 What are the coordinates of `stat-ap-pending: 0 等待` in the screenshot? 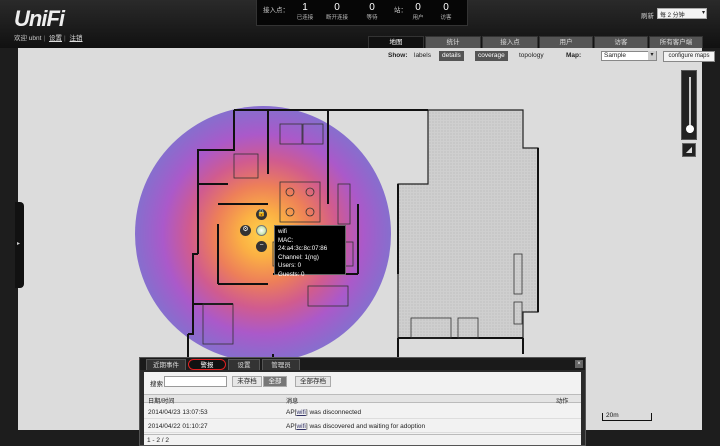 It's located at (372, 12).